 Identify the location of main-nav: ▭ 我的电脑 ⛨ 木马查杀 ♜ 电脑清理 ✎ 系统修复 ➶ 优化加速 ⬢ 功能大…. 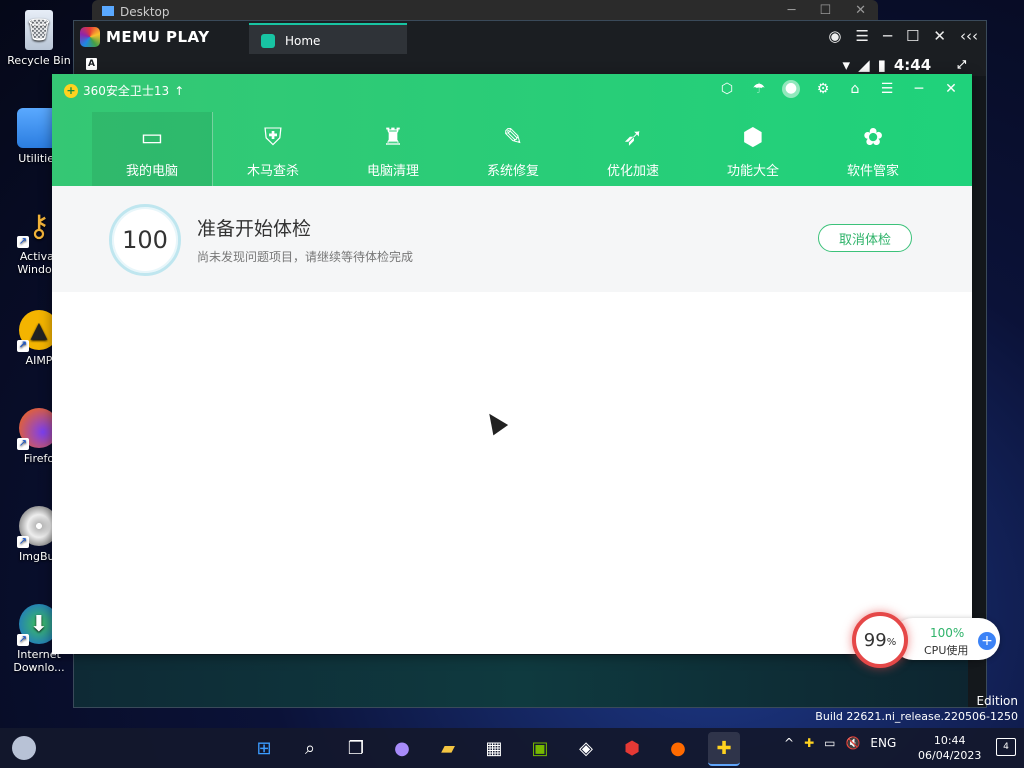
(512, 149).